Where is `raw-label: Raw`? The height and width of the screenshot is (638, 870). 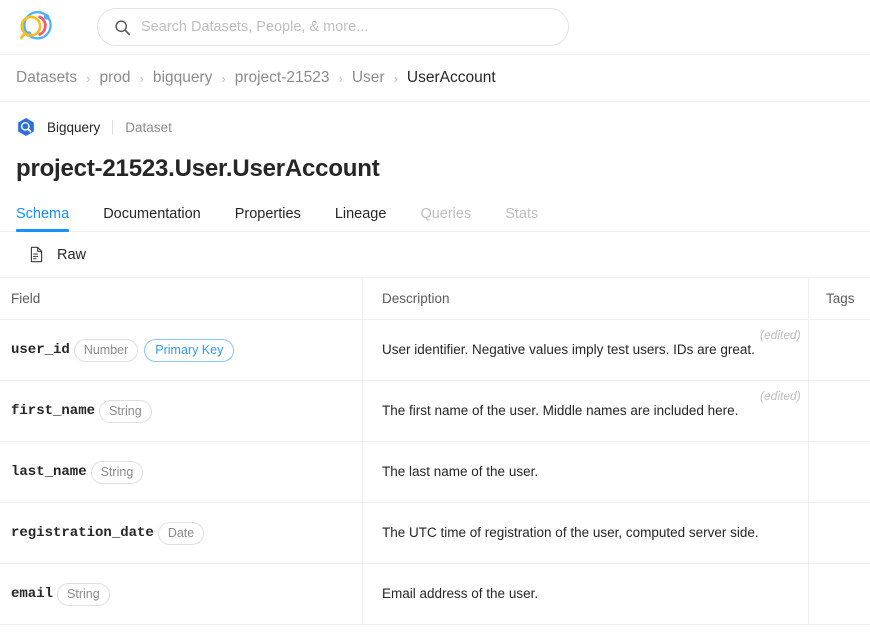 raw-label: Raw is located at coordinates (72, 254).